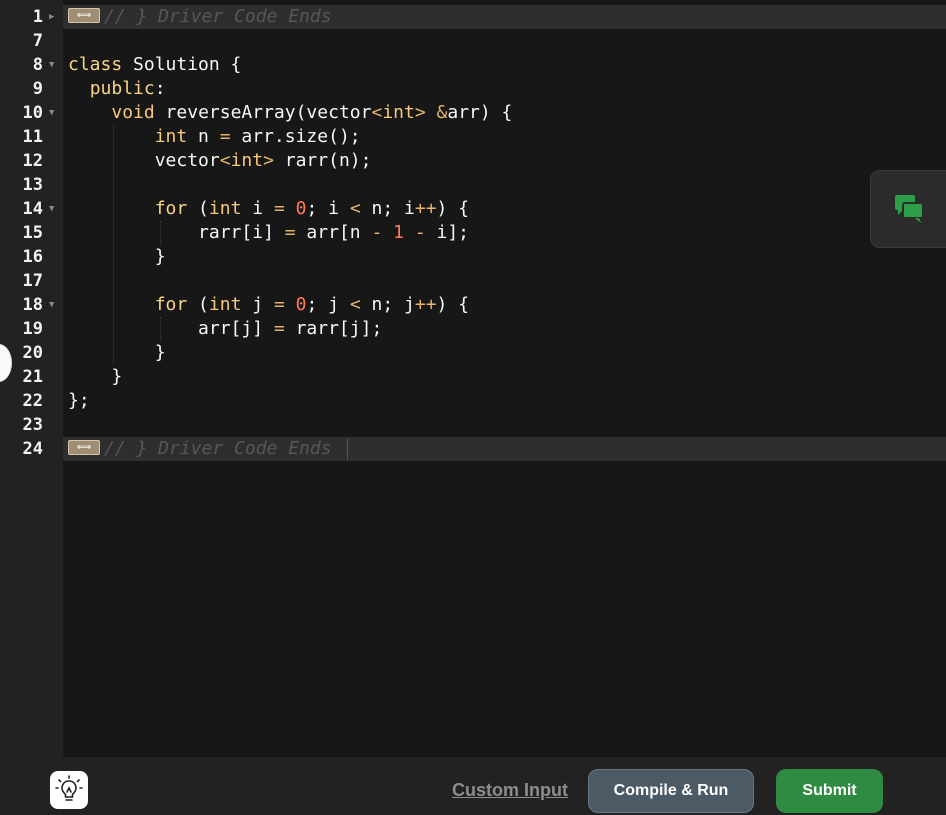 This screenshot has height=815, width=946. Describe the element at coordinates (32, 257) in the screenshot. I see `line-number: 16` at that location.